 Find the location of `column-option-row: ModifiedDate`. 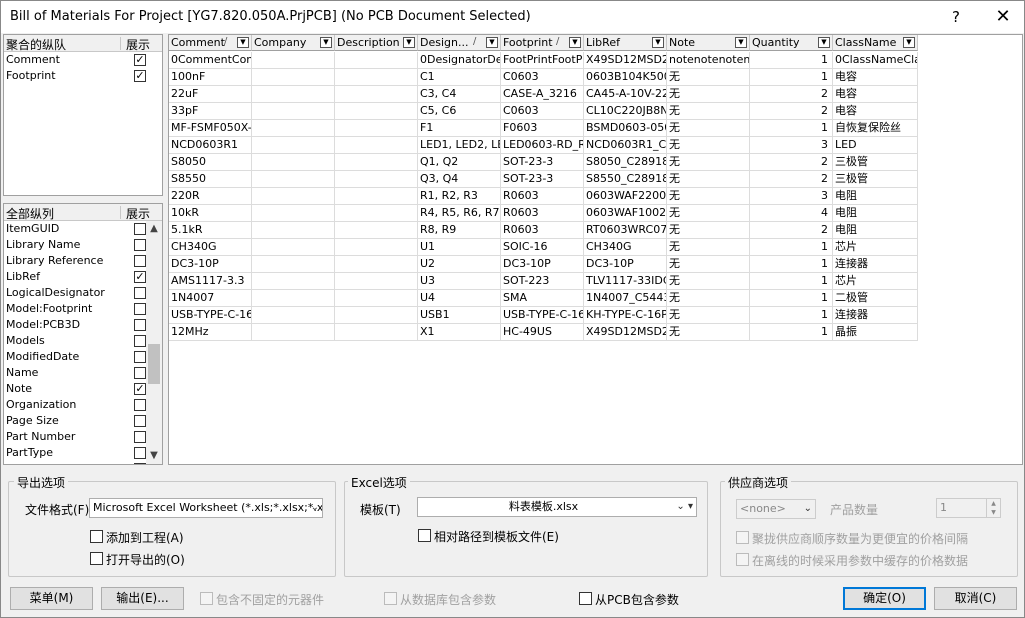

column-option-row: ModifiedDate is located at coordinates (83, 357).